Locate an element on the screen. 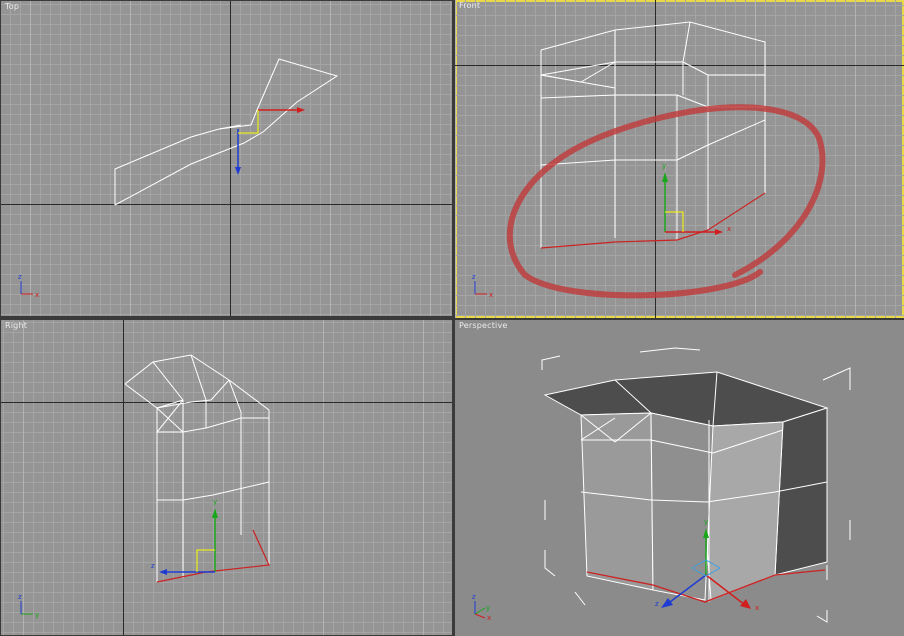 Image resolution: width=904 pixels, height=636 pixels. gizmo-persp-label-y: y is located at coordinates (706, 522).